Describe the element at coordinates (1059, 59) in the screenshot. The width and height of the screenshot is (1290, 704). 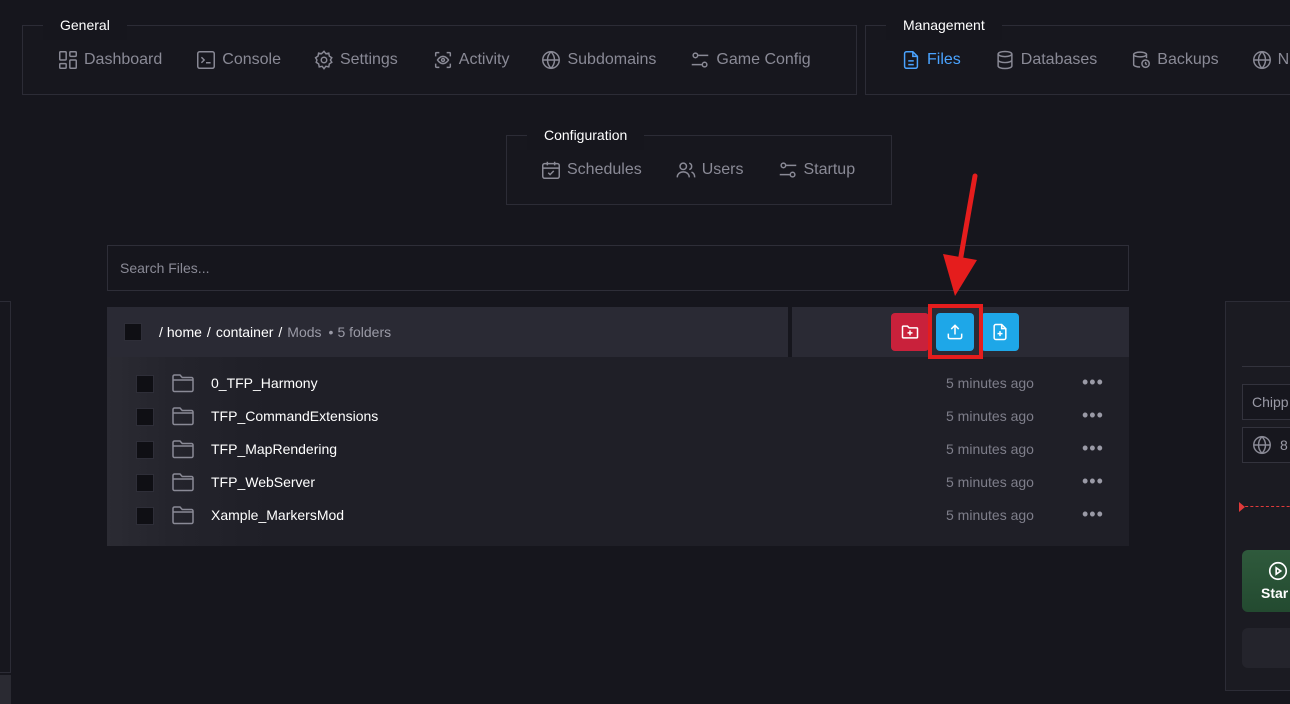
I see `nav-item-label: Databases` at that location.